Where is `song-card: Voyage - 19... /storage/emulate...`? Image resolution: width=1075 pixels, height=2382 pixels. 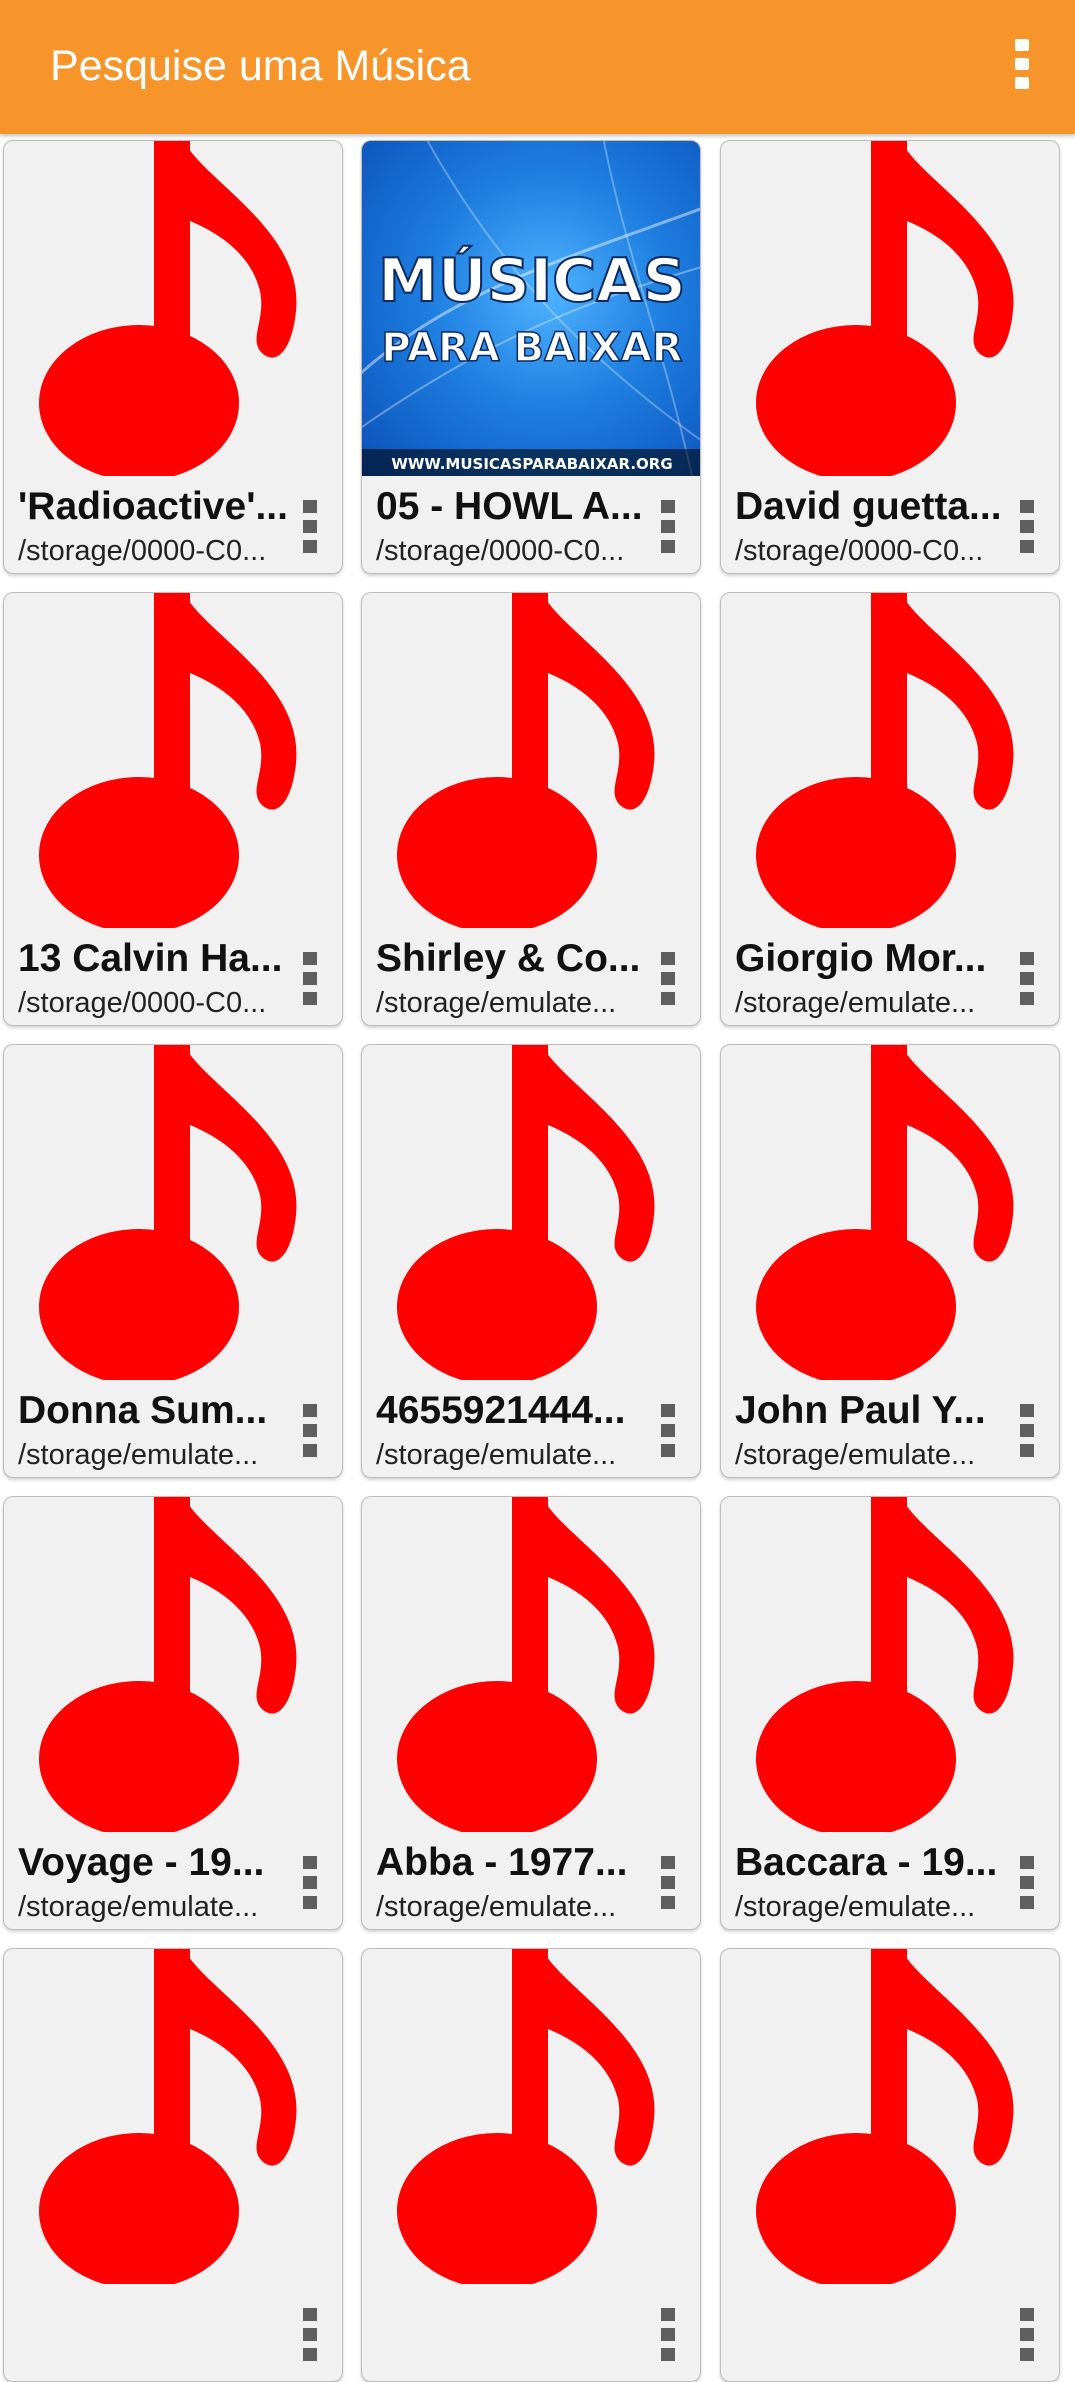
song-card: Voyage - 19... /storage/emulate... is located at coordinates (173, 1713).